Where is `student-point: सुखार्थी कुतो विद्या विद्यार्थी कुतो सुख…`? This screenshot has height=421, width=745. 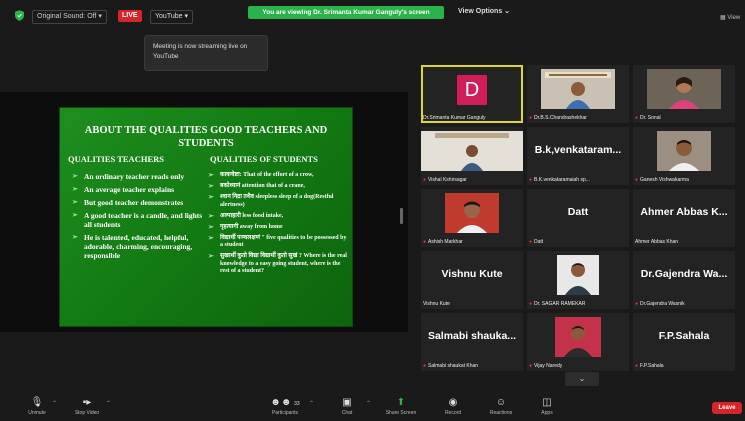
student-point: सुखार्थी कुतो विद्या विद्यार्थी कुतो सुख… is located at coordinates (278, 264).